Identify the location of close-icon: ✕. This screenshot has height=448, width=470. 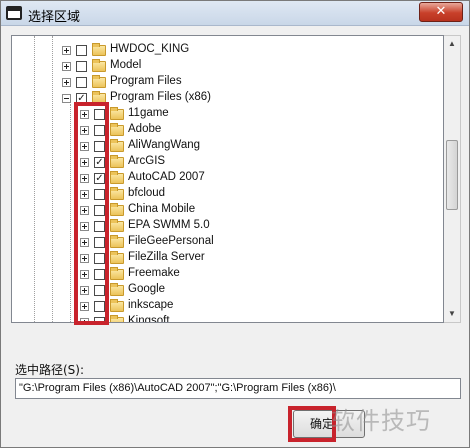
(441, 11).